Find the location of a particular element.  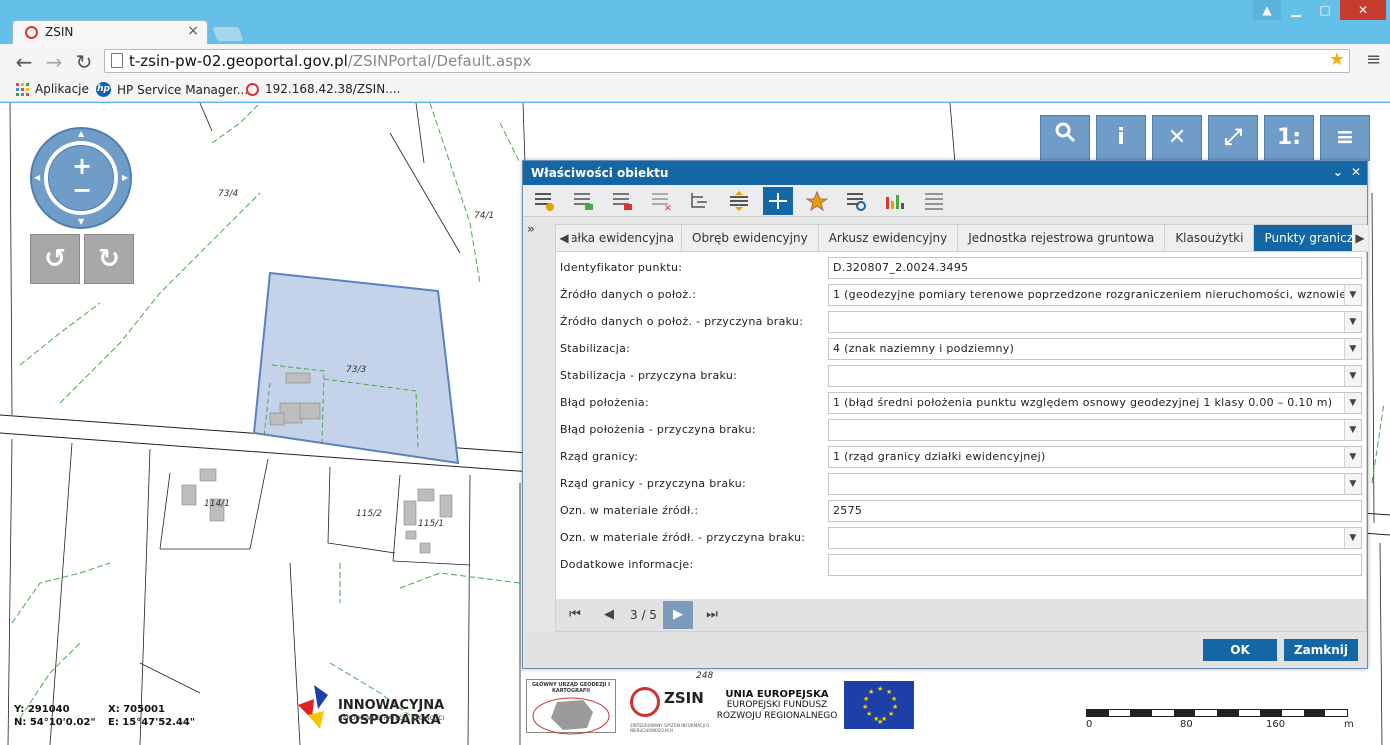

ig-mark-icon is located at coordinates (313, 707).